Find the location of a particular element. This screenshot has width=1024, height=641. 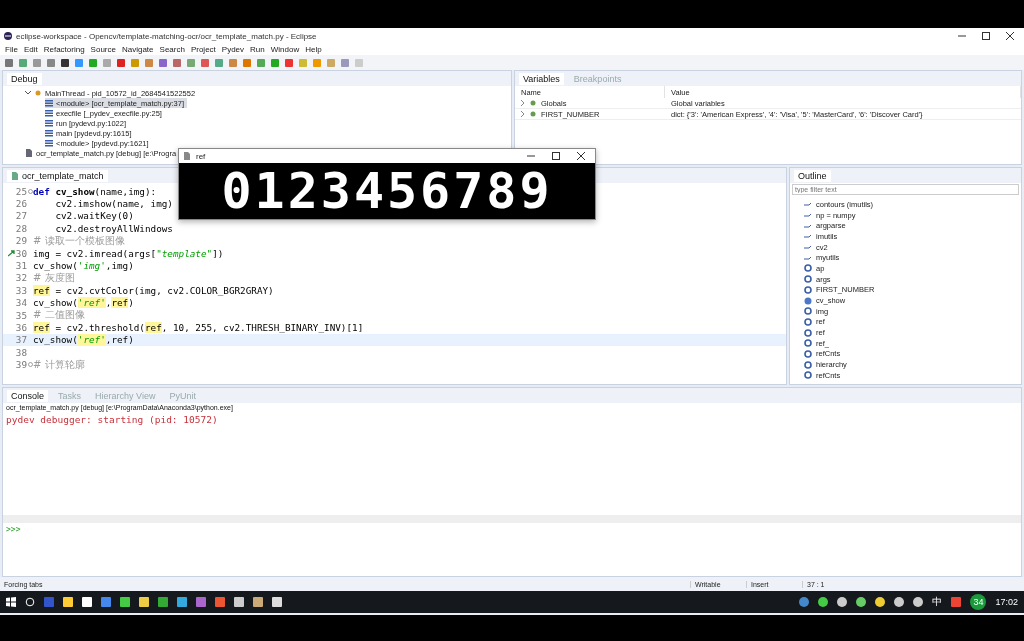

line-number: 28 is located at coordinates (21, 228).